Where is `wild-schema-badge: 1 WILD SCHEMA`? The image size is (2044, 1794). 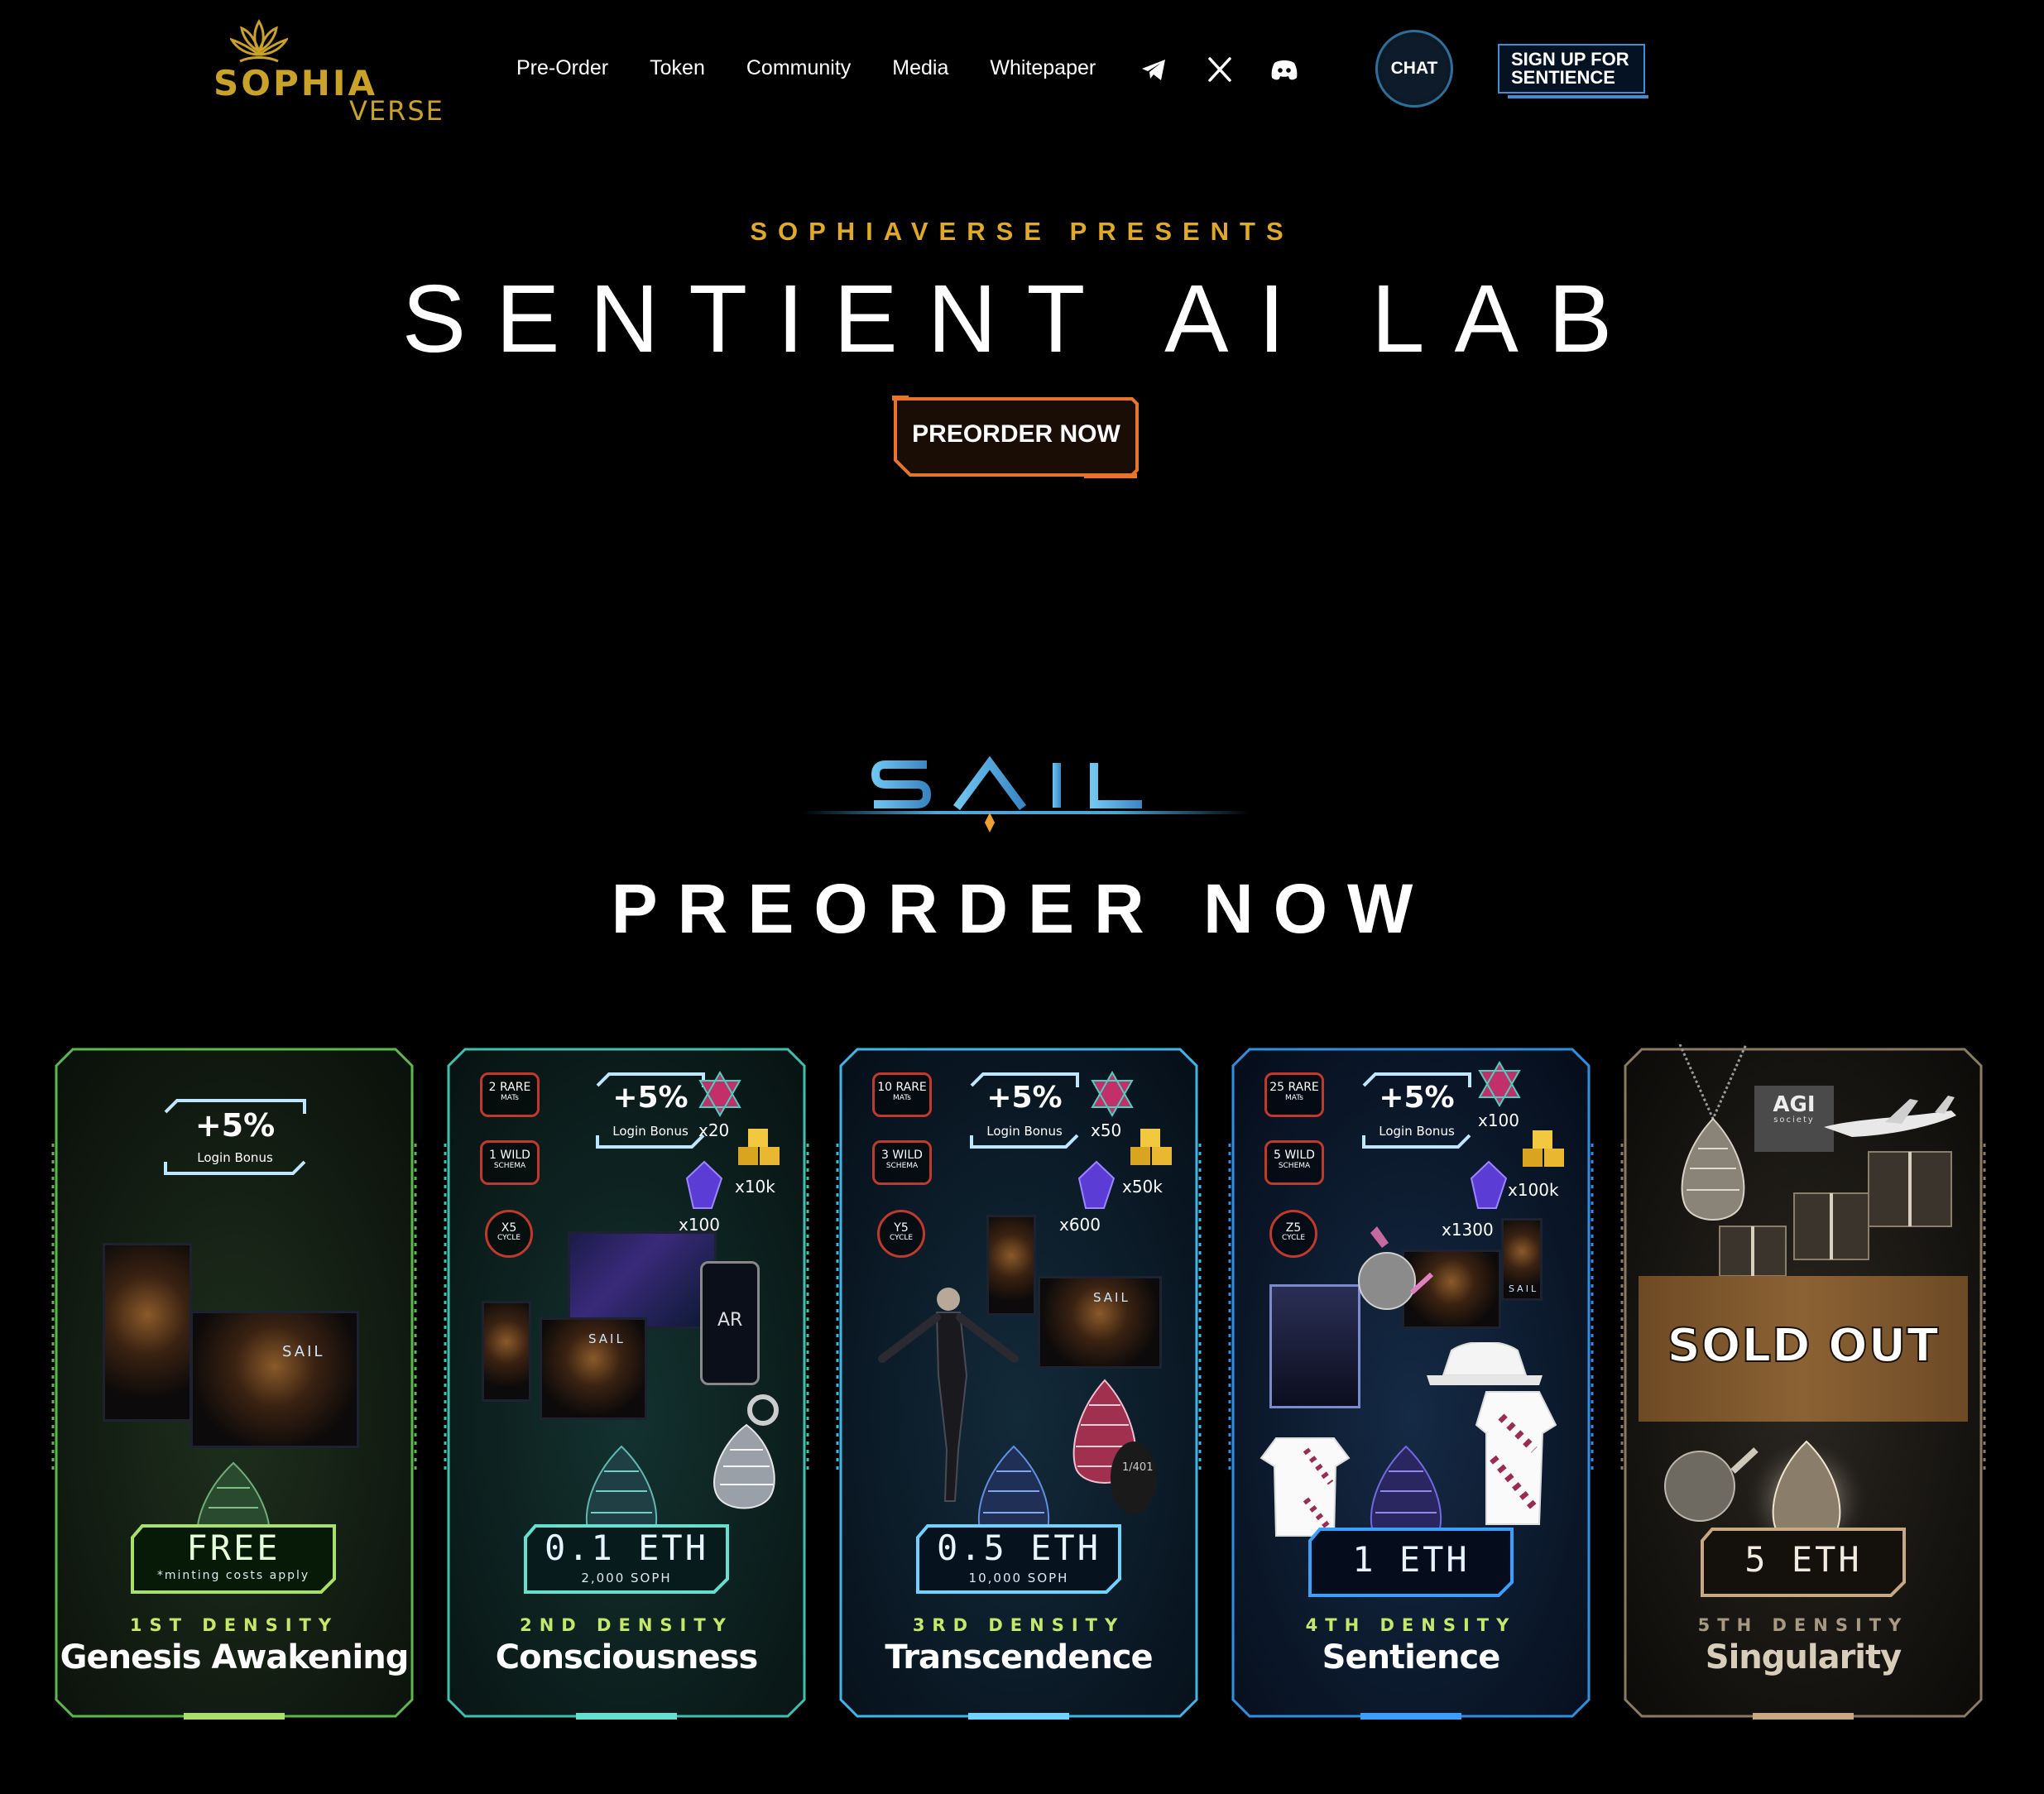 wild-schema-badge: 1 WILD SCHEMA is located at coordinates (510, 1162).